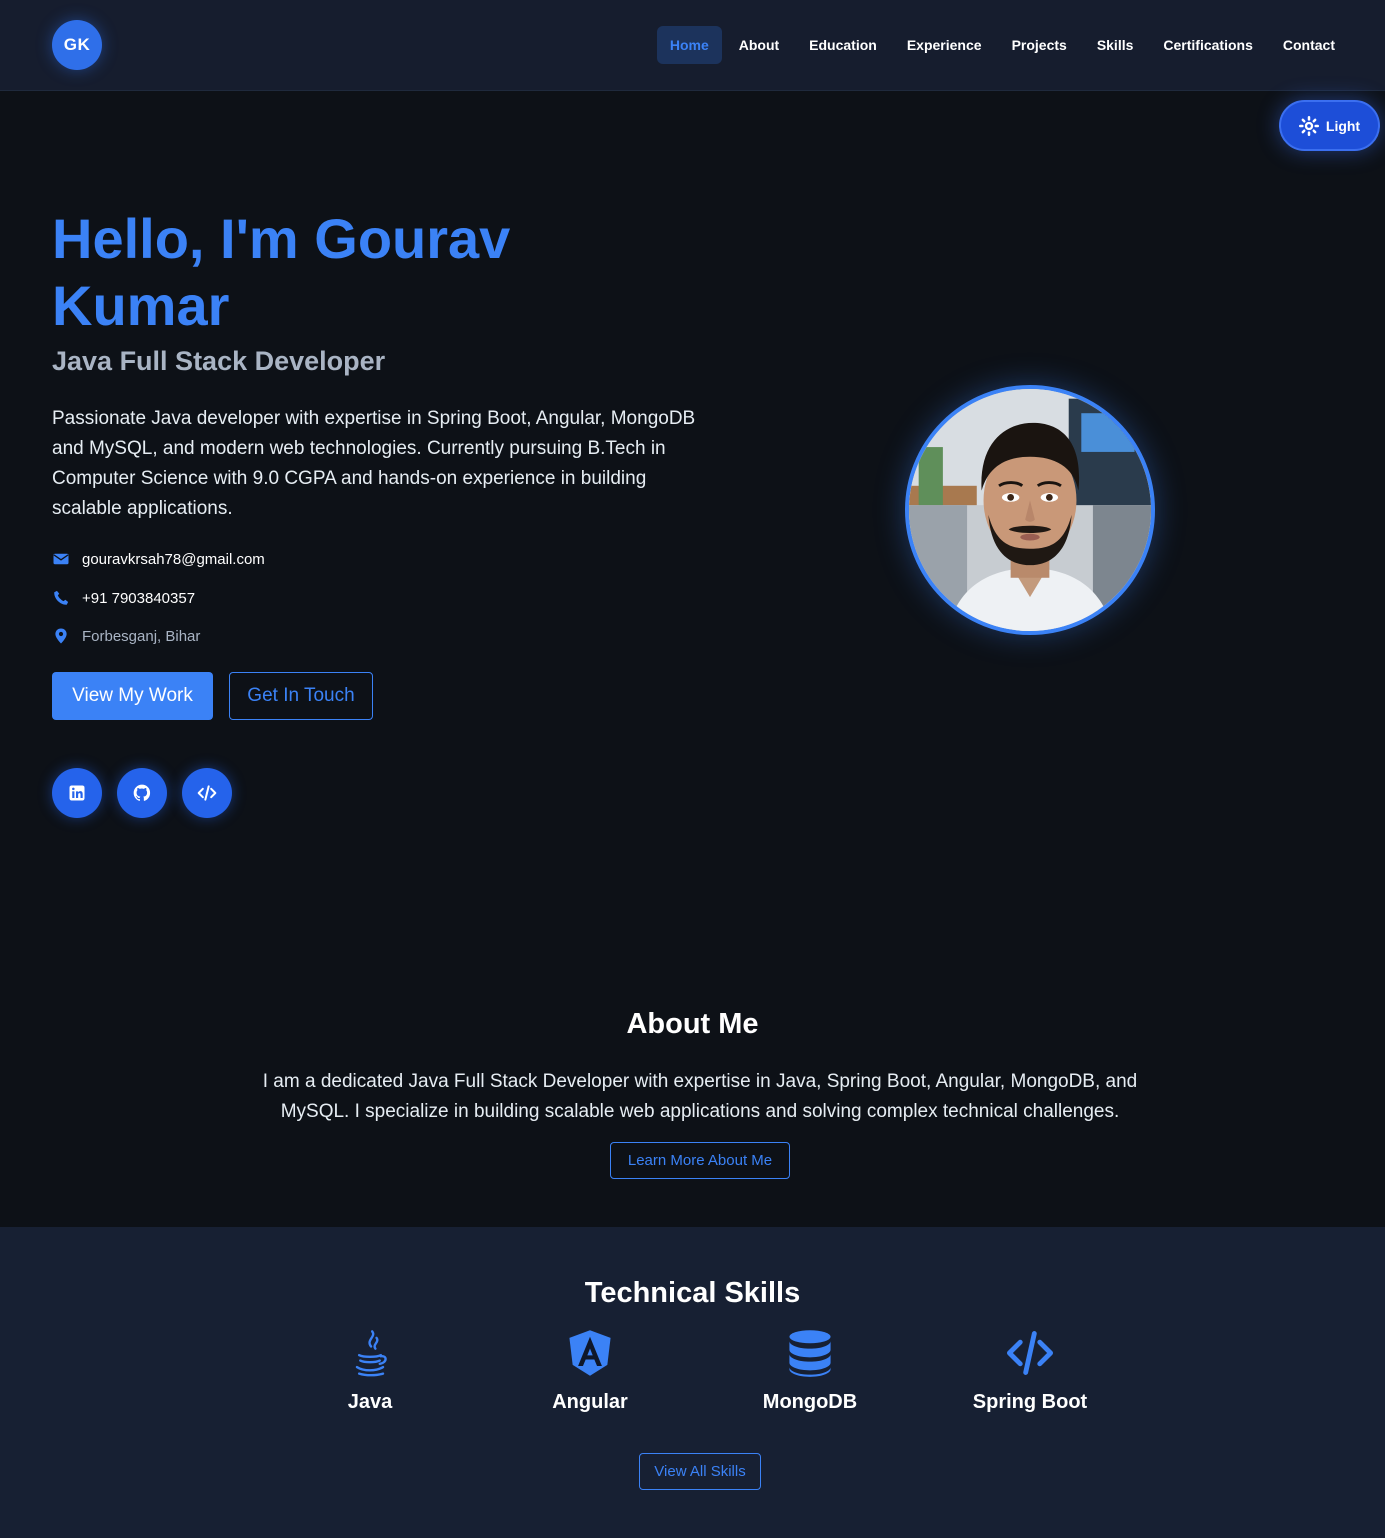 This screenshot has height=1538, width=1385. What do you see at coordinates (139, 598) in the screenshot?
I see `phone-text: +91 7903840357` at bounding box center [139, 598].